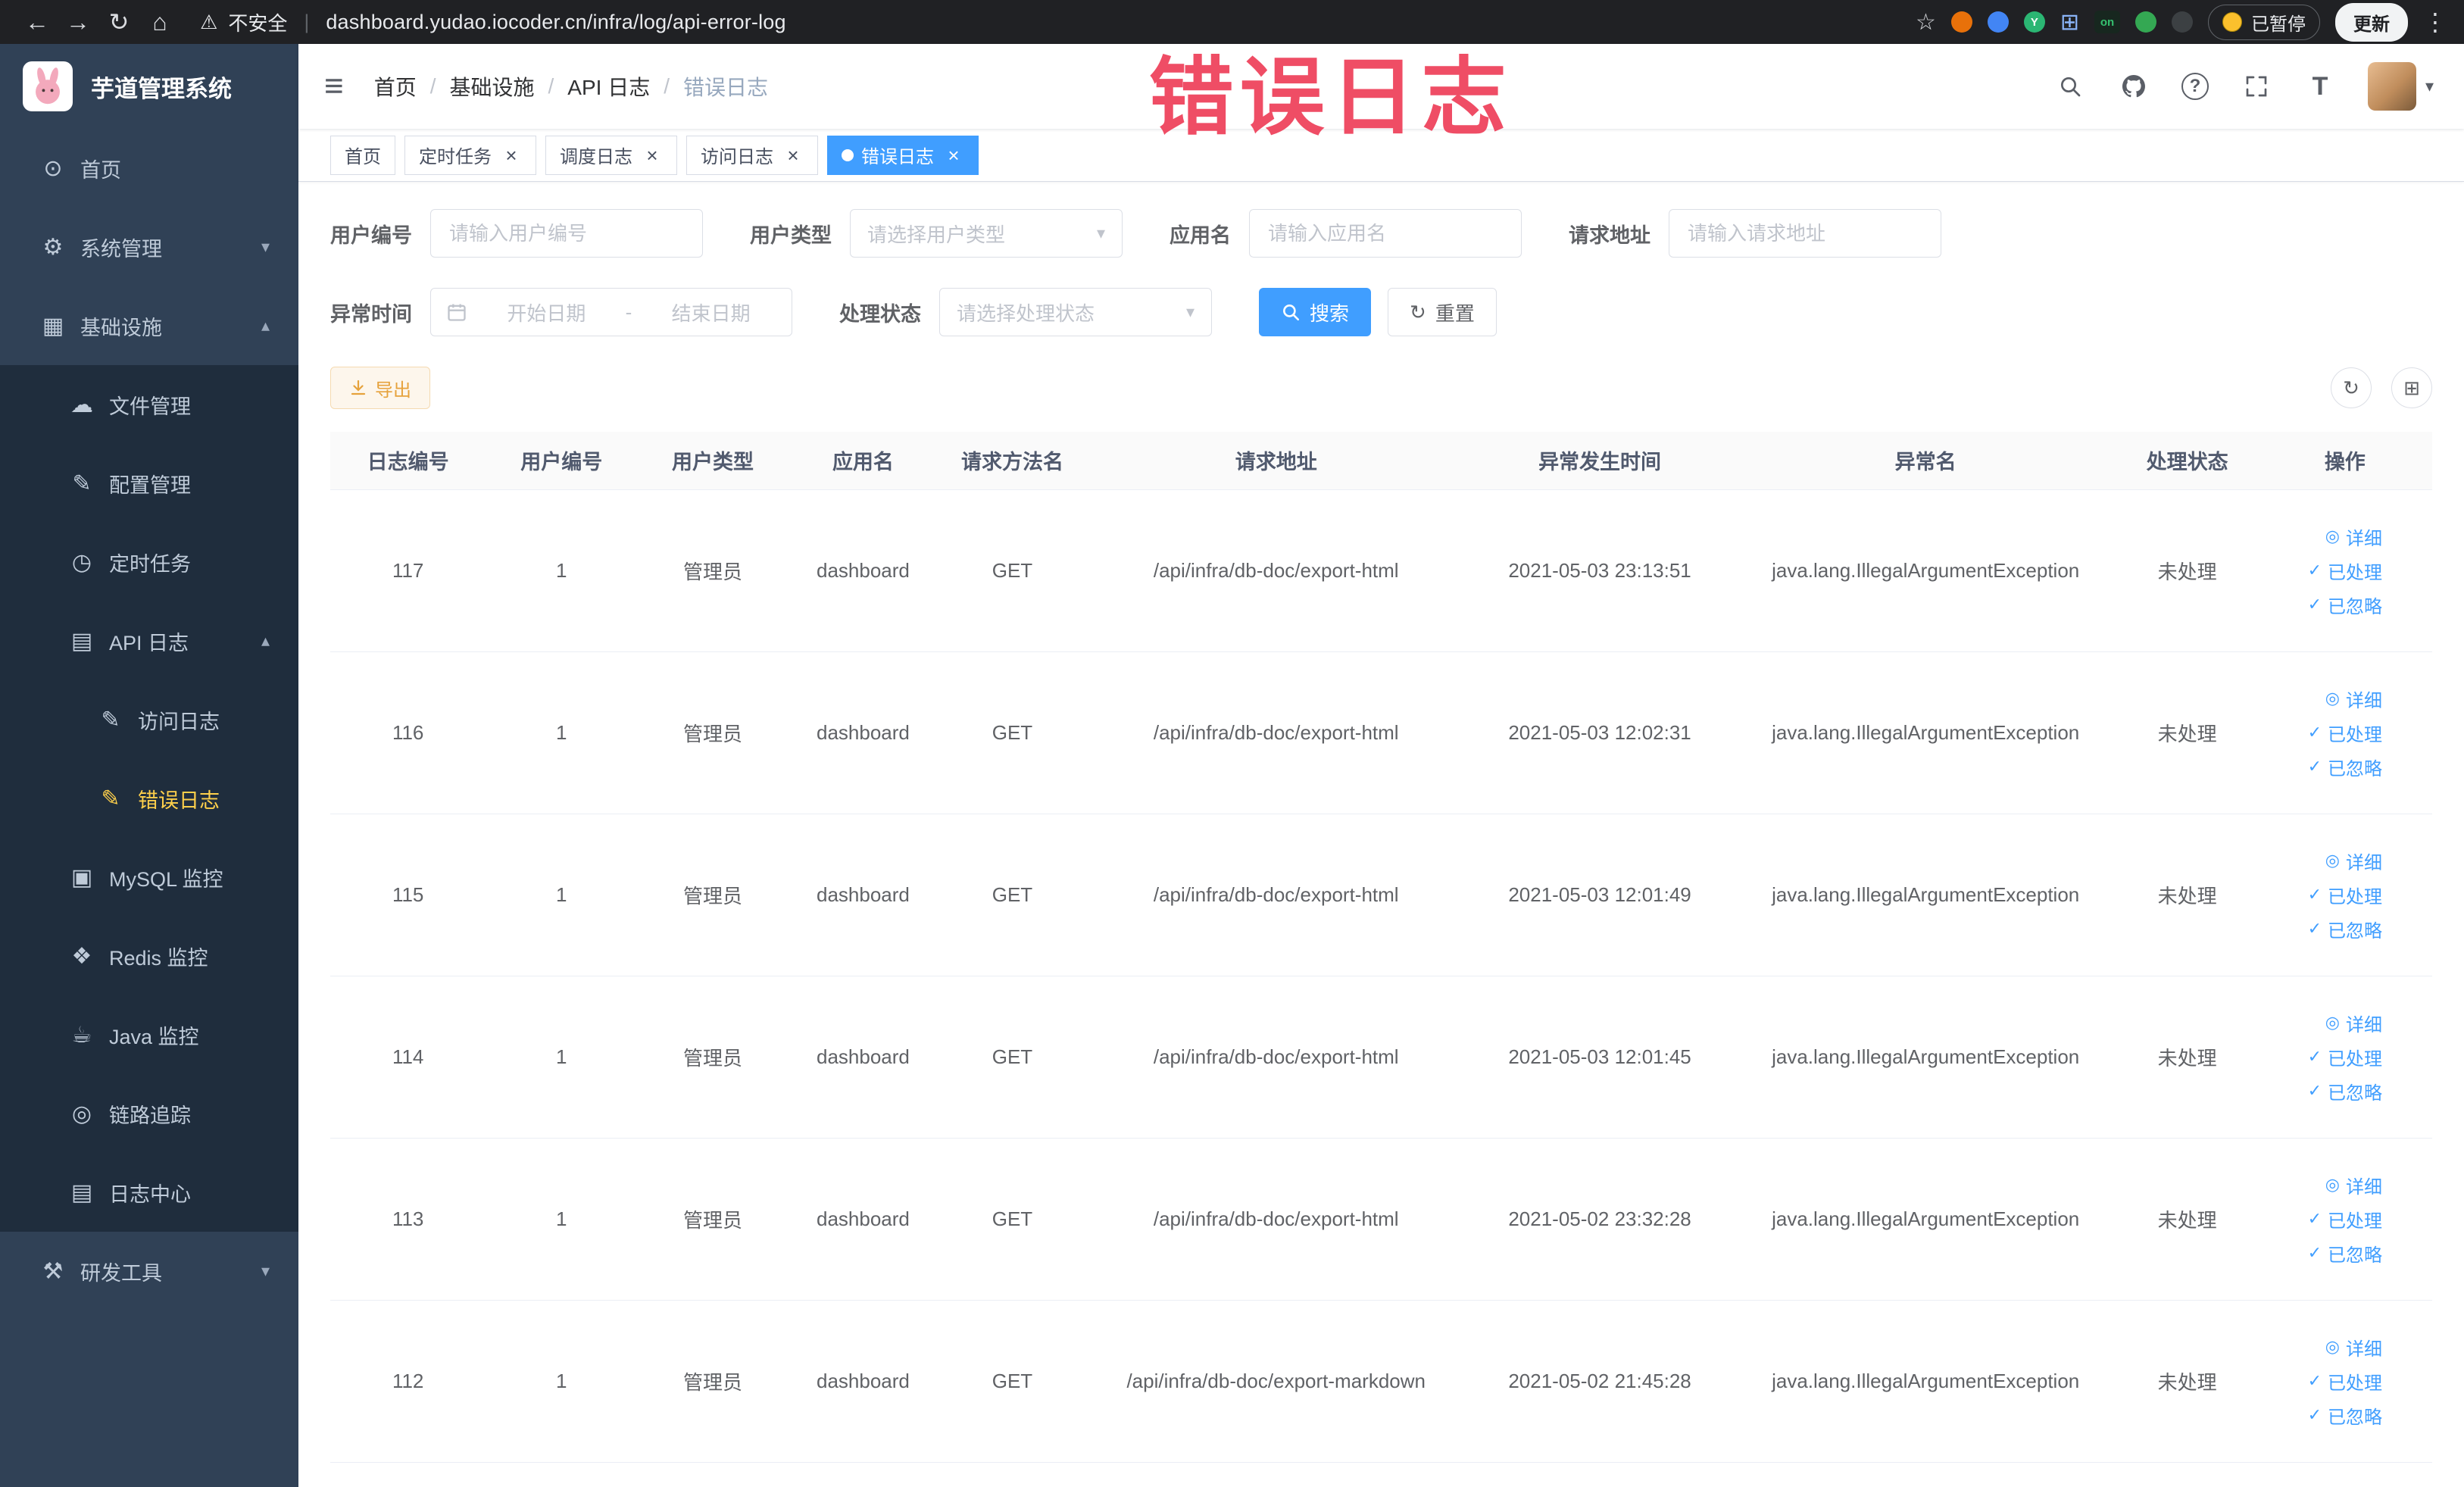 The height and width of the screenshot is (1487, 2464). I want to click on update-button: 更新, so click(2371, 22).